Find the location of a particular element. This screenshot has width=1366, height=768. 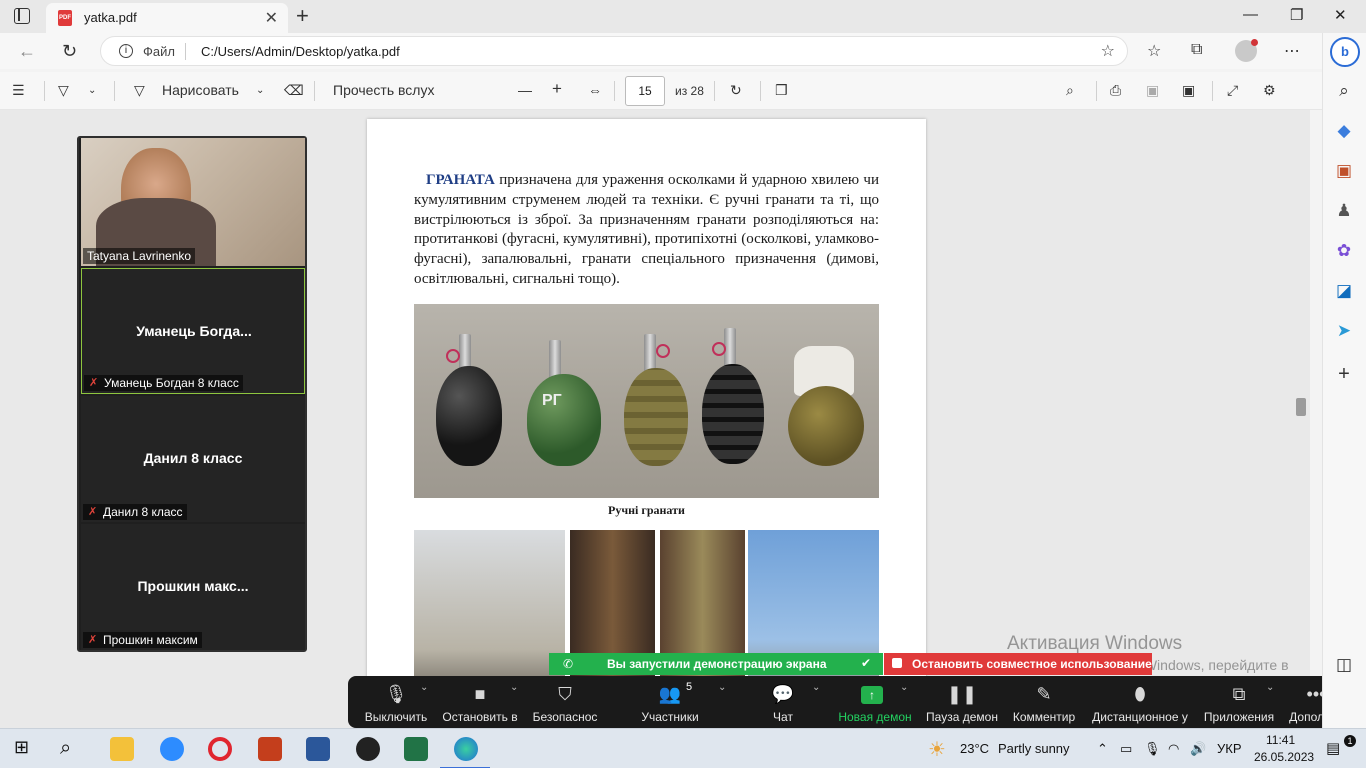

wifi-icon: ◠ is located at coordinates (1173, 749).